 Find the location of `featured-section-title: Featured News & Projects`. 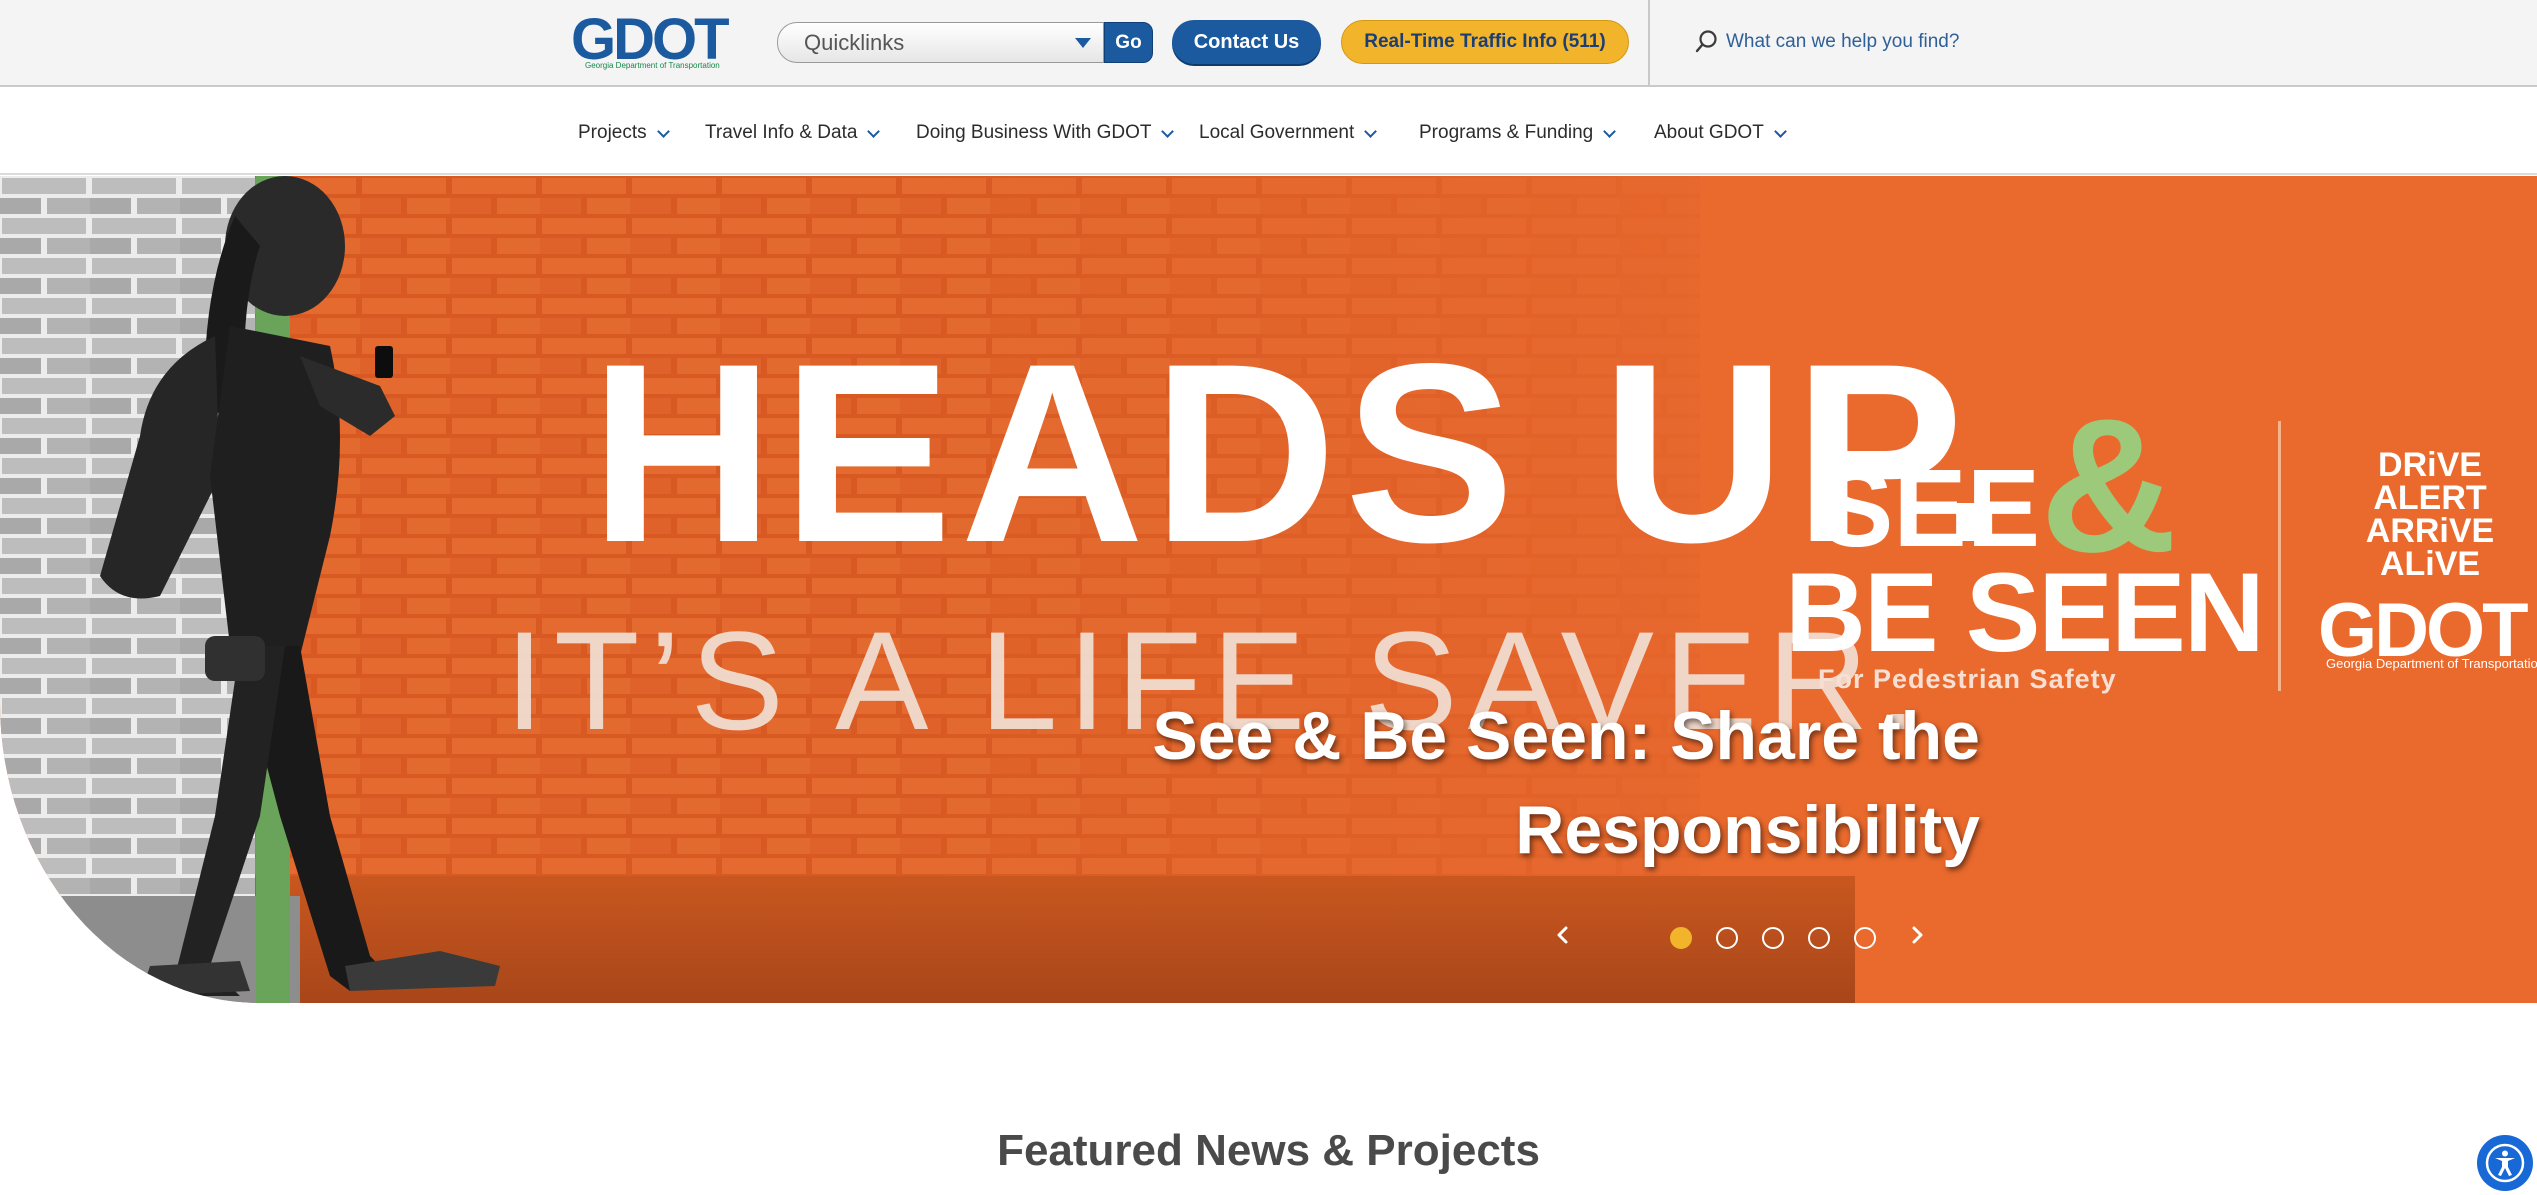

featured-section-title: Featured News & Projects is located at coordinates (1268, 1150).